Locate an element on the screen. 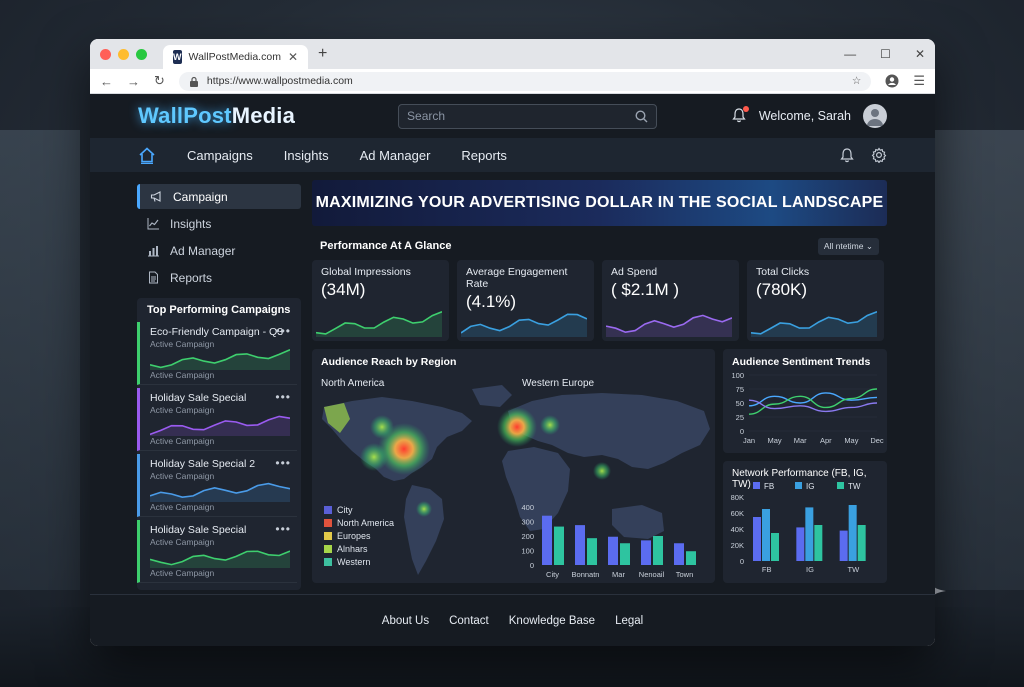 This screenshot has height=687, width=1024. x-tick-label: City is located at coordinates (552, 574).